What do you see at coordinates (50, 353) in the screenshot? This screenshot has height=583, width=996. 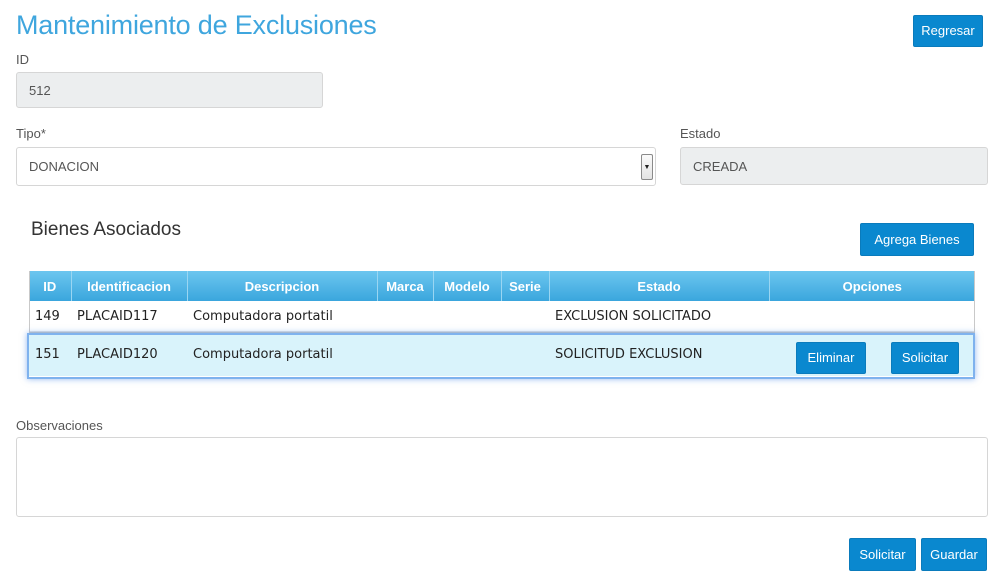 I see `cell-id: 151` at bounding box center [50, 353].